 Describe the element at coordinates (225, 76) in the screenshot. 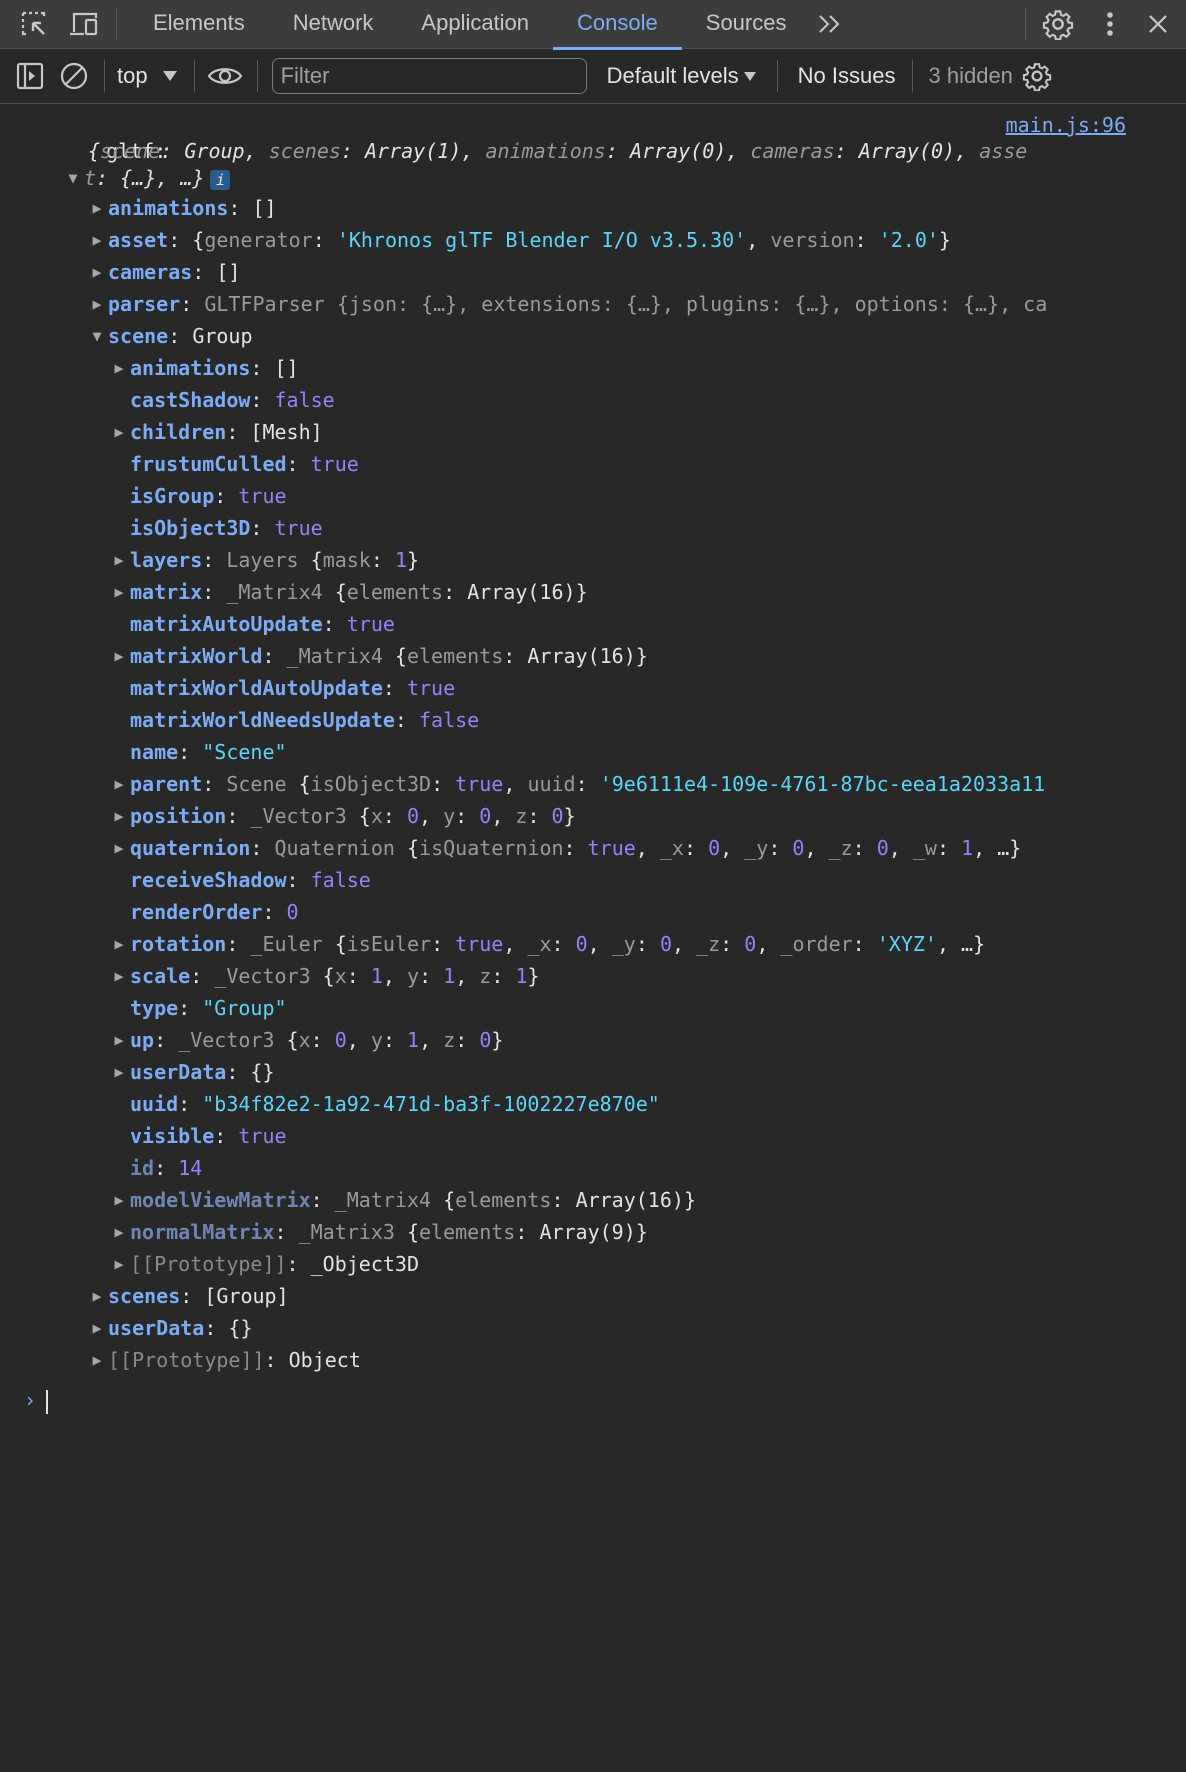

I see `live-expression-button` at that location.